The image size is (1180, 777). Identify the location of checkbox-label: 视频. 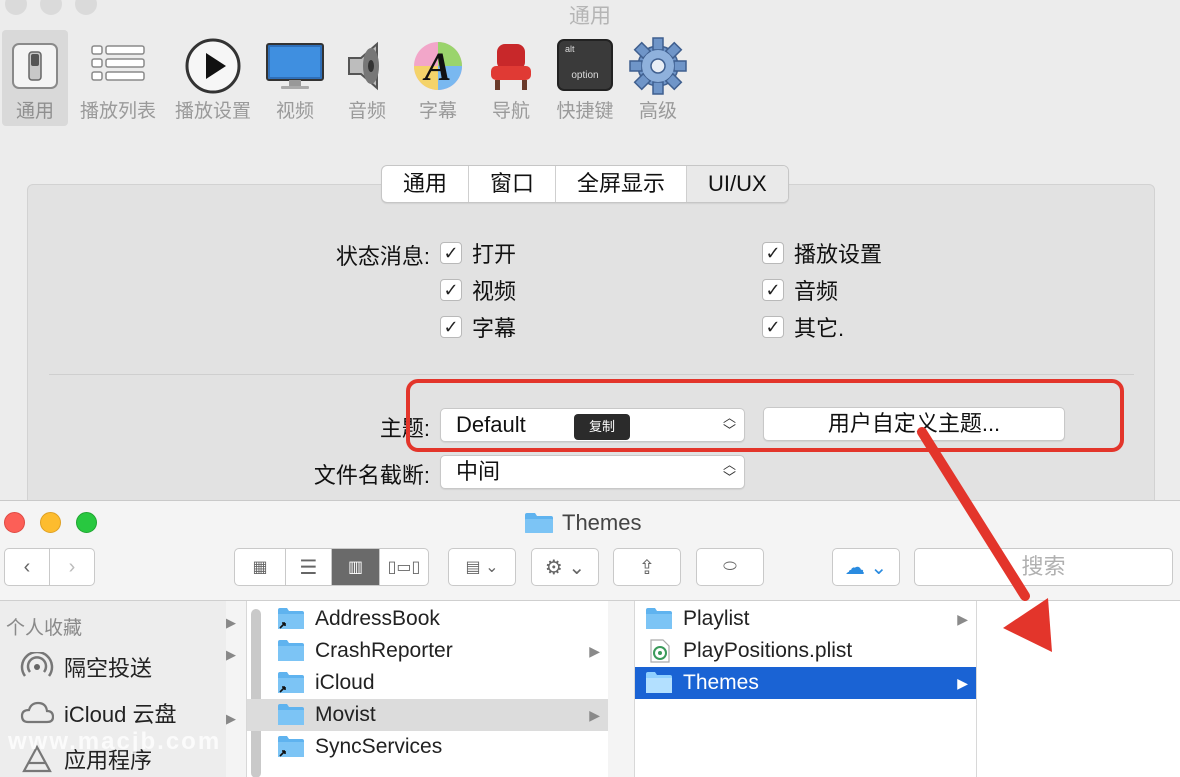
(494, 291).